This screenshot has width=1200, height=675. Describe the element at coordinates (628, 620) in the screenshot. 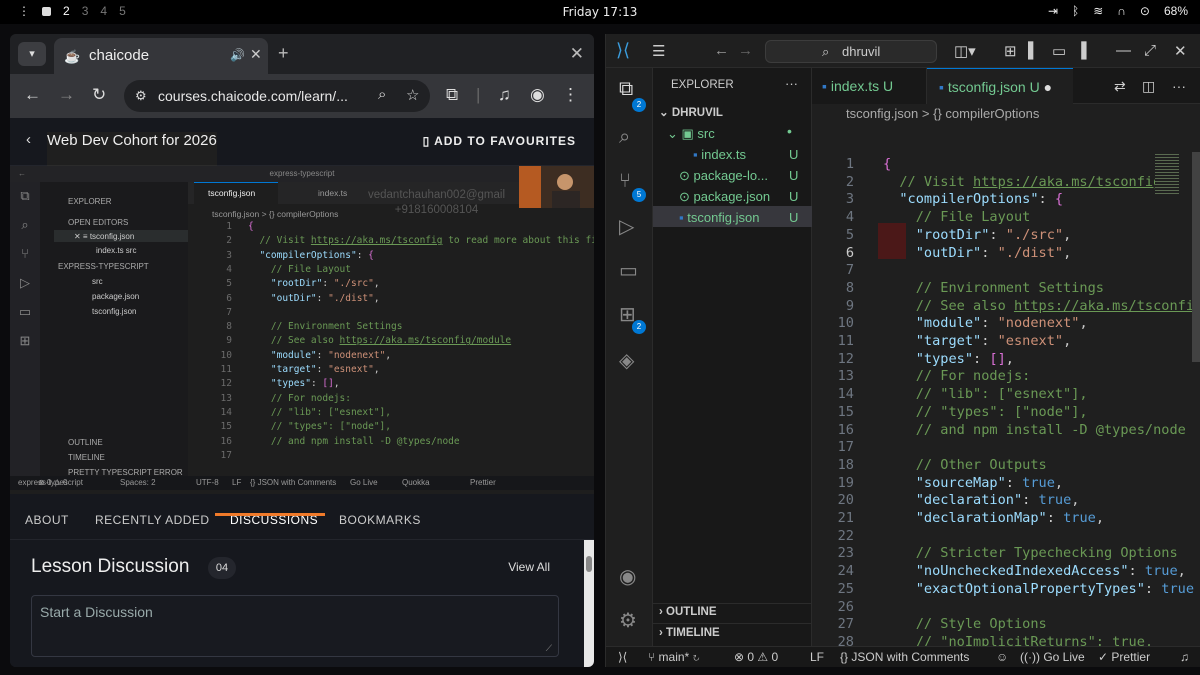

I see `manage-gear-icon: ⚙` at that location.